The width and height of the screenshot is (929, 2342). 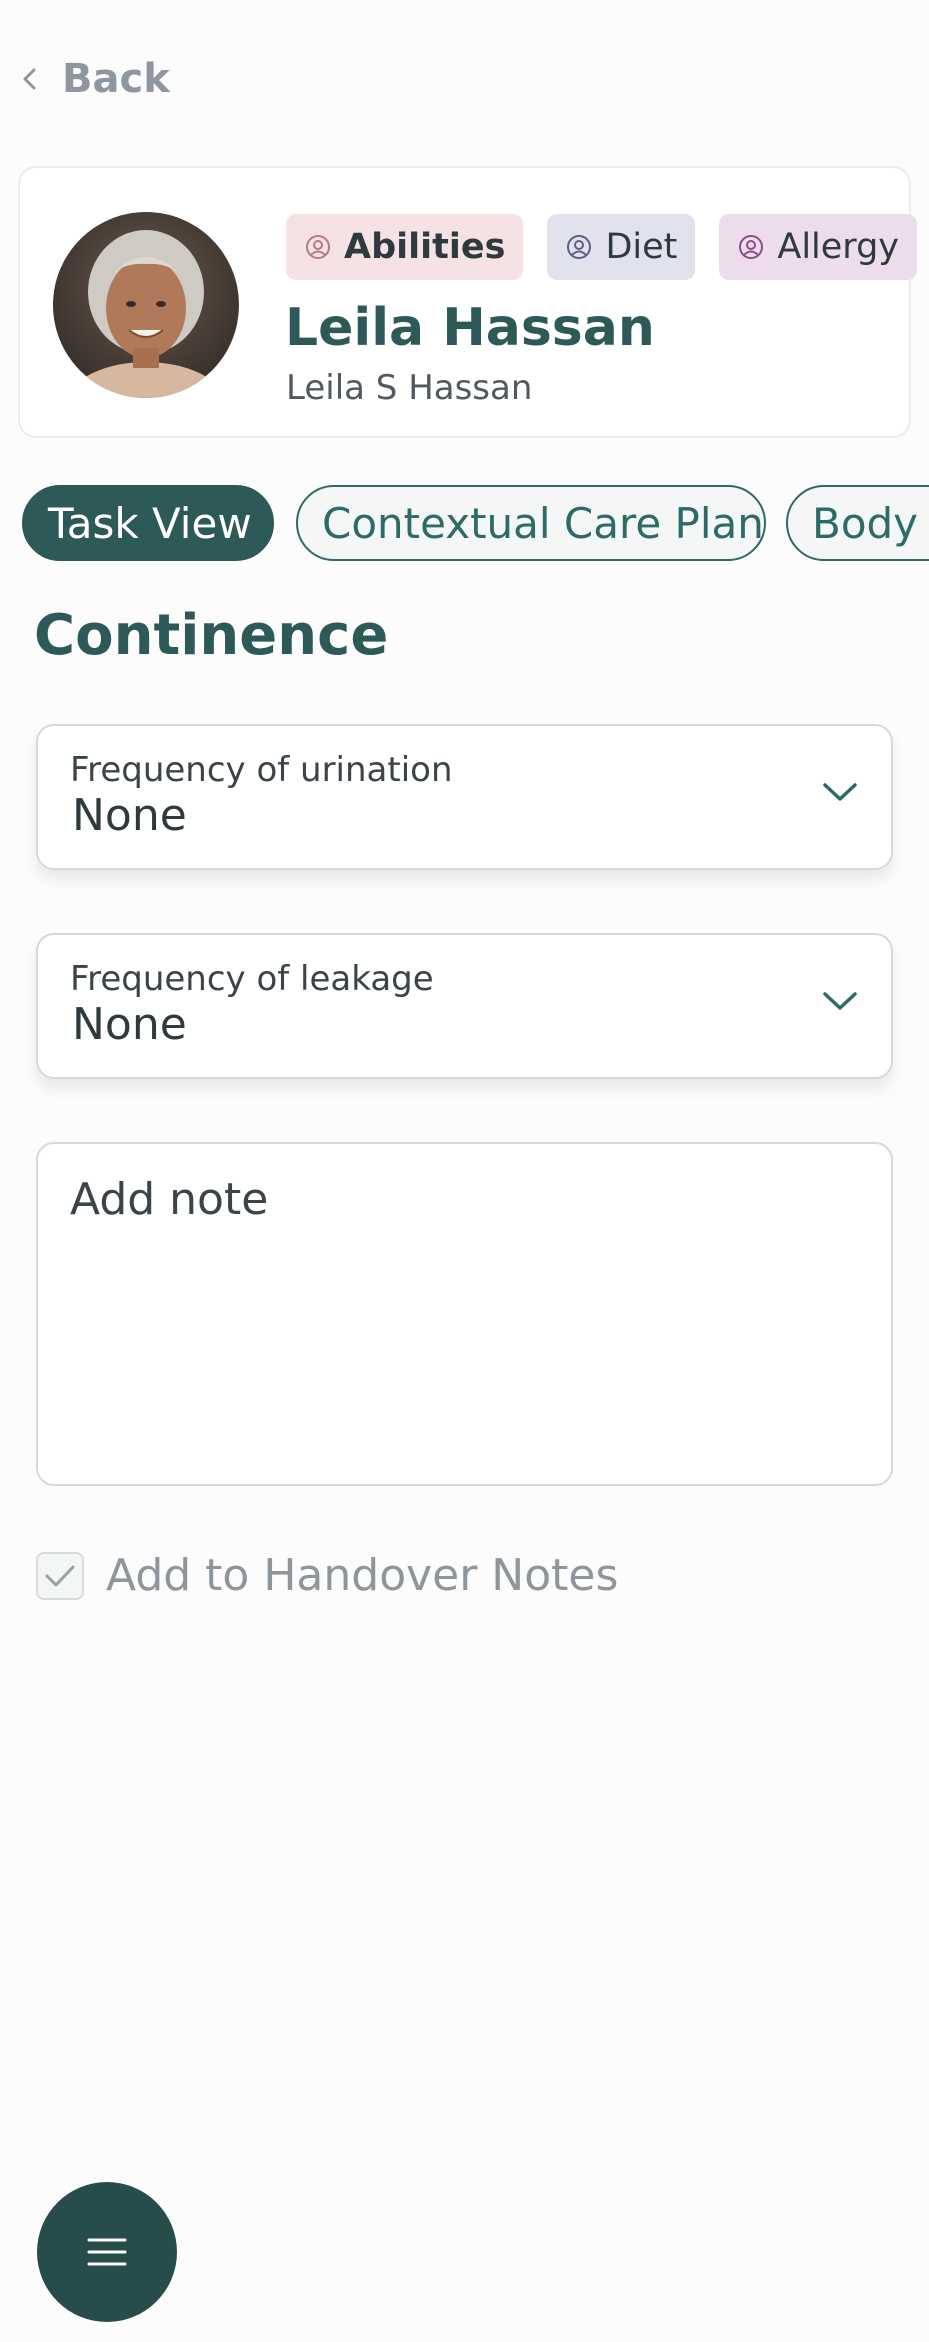 What do you see at coordinates (252, 979) in the screenshot?
I see `select-label: Frequency of leakage` at bounding box center [252, 979].